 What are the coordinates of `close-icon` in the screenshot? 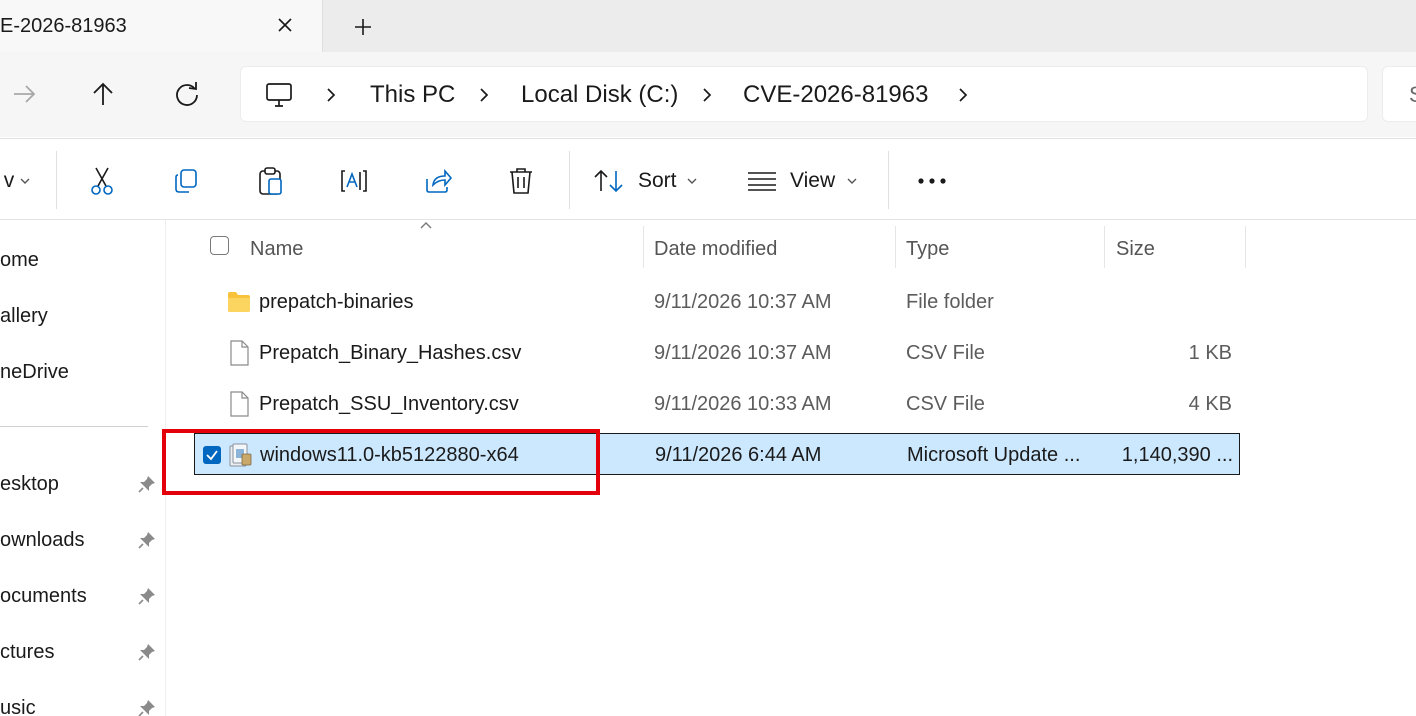 It's located at (285, 25).